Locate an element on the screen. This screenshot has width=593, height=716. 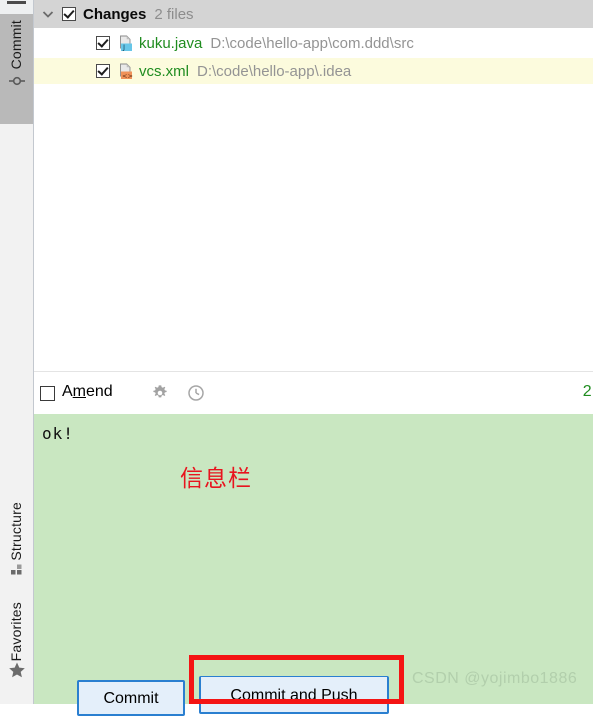
java-file-icon: J is located at coordinates (125, 43).